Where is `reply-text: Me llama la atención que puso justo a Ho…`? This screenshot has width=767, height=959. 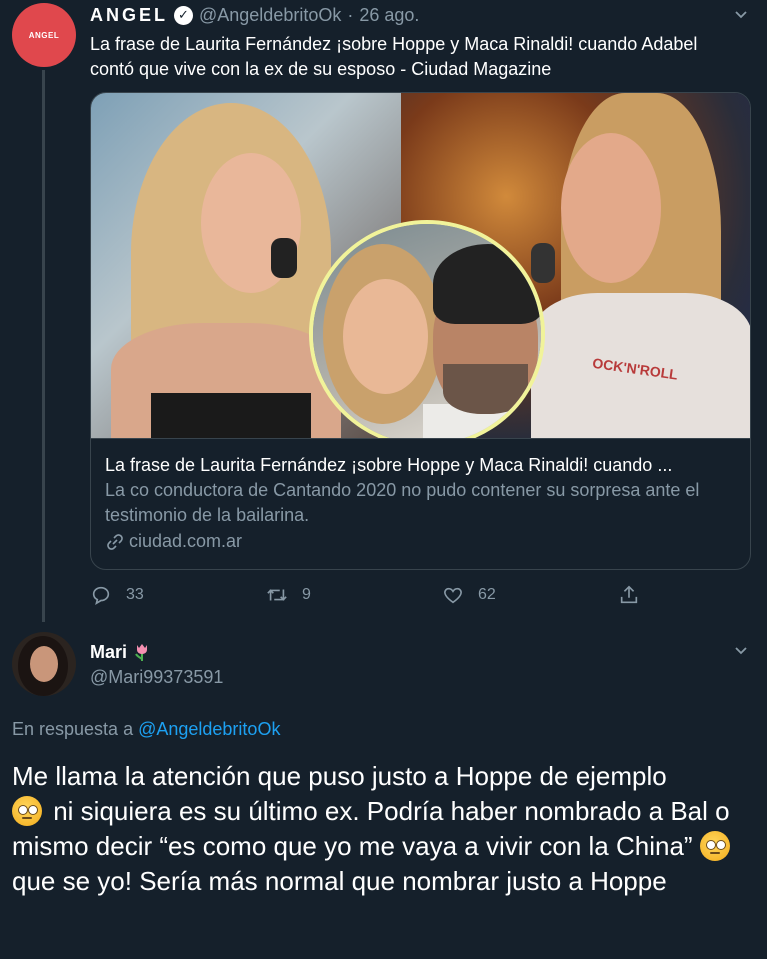 reply-text: Me llama la atención que puso justo a Ho… is located at coordinates (384, 829).